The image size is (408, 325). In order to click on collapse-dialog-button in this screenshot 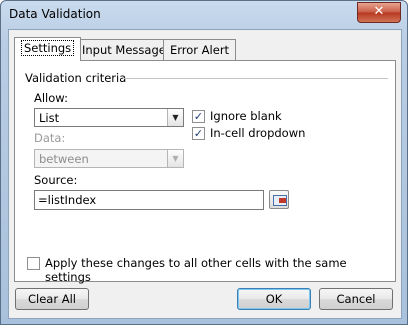, I will do `click(279, 199)`.